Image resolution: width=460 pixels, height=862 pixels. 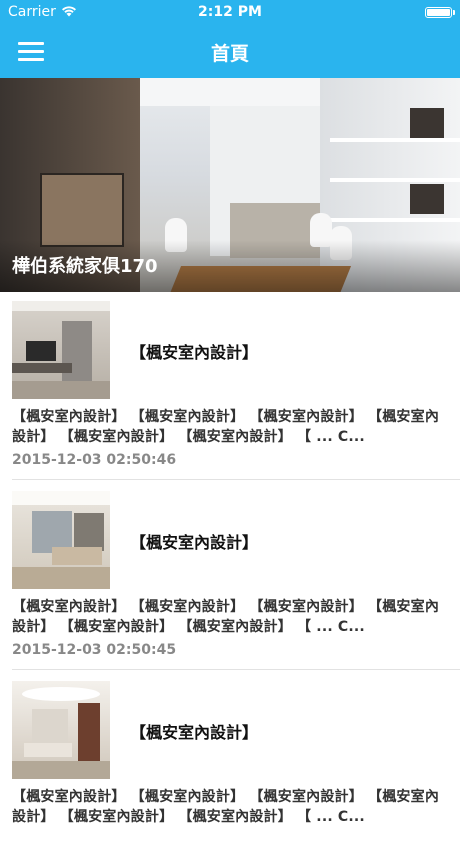 I want to click on article-date: 2015-12-03 02:50:46, so click(x=94, y=460).